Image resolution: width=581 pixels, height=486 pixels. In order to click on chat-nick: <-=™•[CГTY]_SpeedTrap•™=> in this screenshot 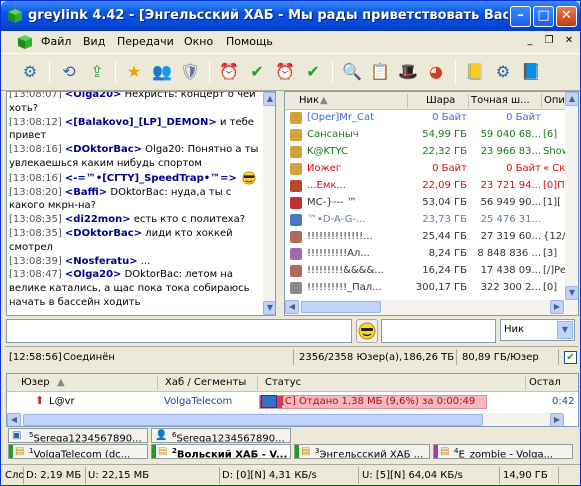, I will do `click(151, 178)`.